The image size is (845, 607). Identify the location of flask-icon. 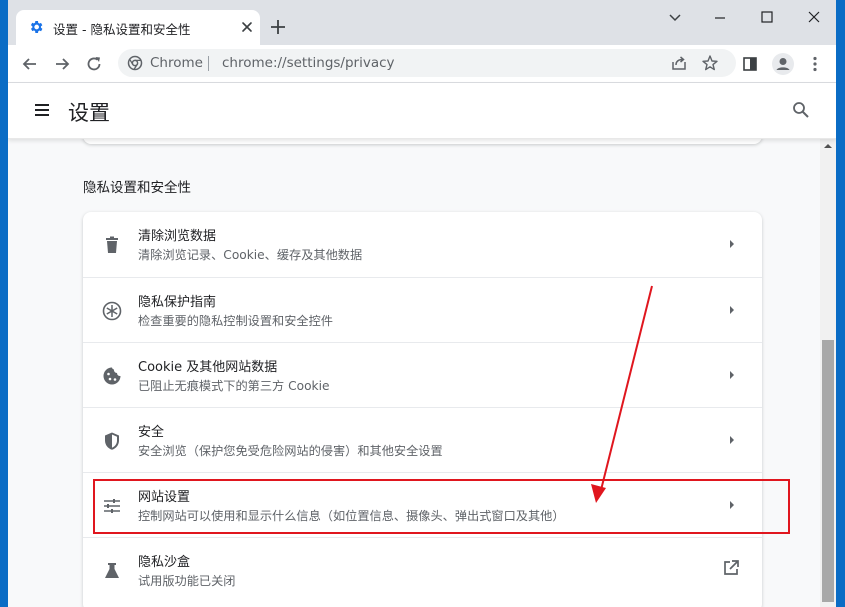
(112, 570).